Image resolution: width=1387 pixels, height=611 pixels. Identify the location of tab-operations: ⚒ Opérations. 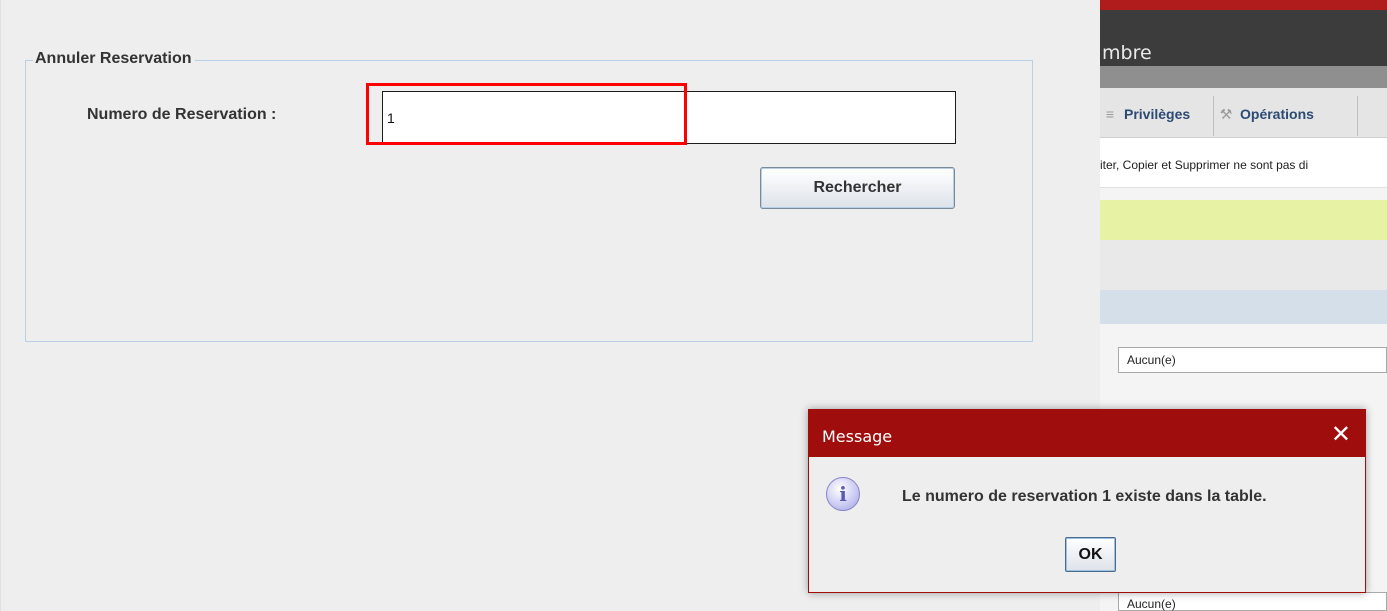
(1288, 116).